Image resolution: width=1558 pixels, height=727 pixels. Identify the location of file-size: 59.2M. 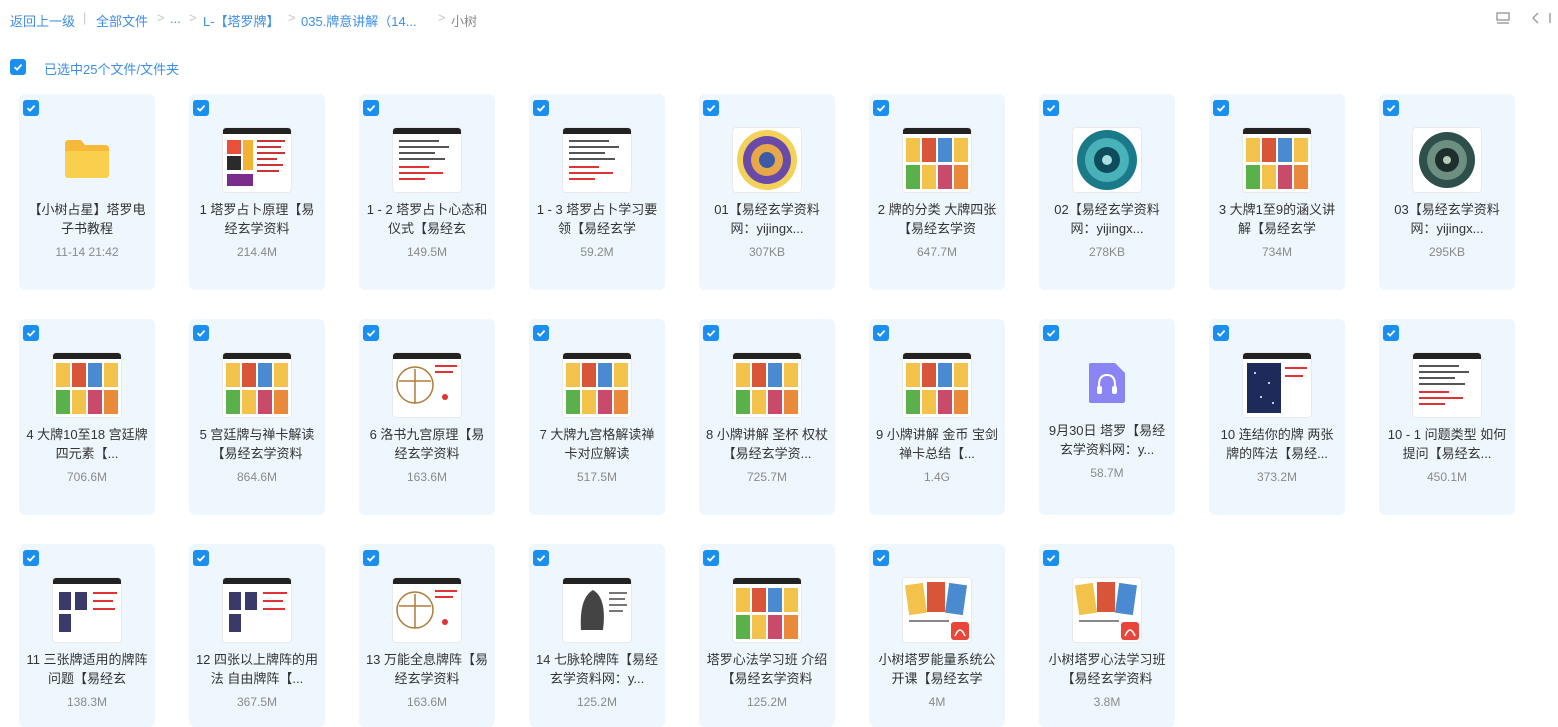
(597, 252).